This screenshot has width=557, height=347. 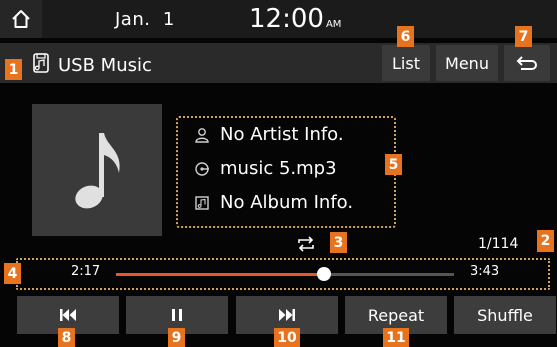 I want to click on callout-marker-5: 5, so click(x=393, y=164).